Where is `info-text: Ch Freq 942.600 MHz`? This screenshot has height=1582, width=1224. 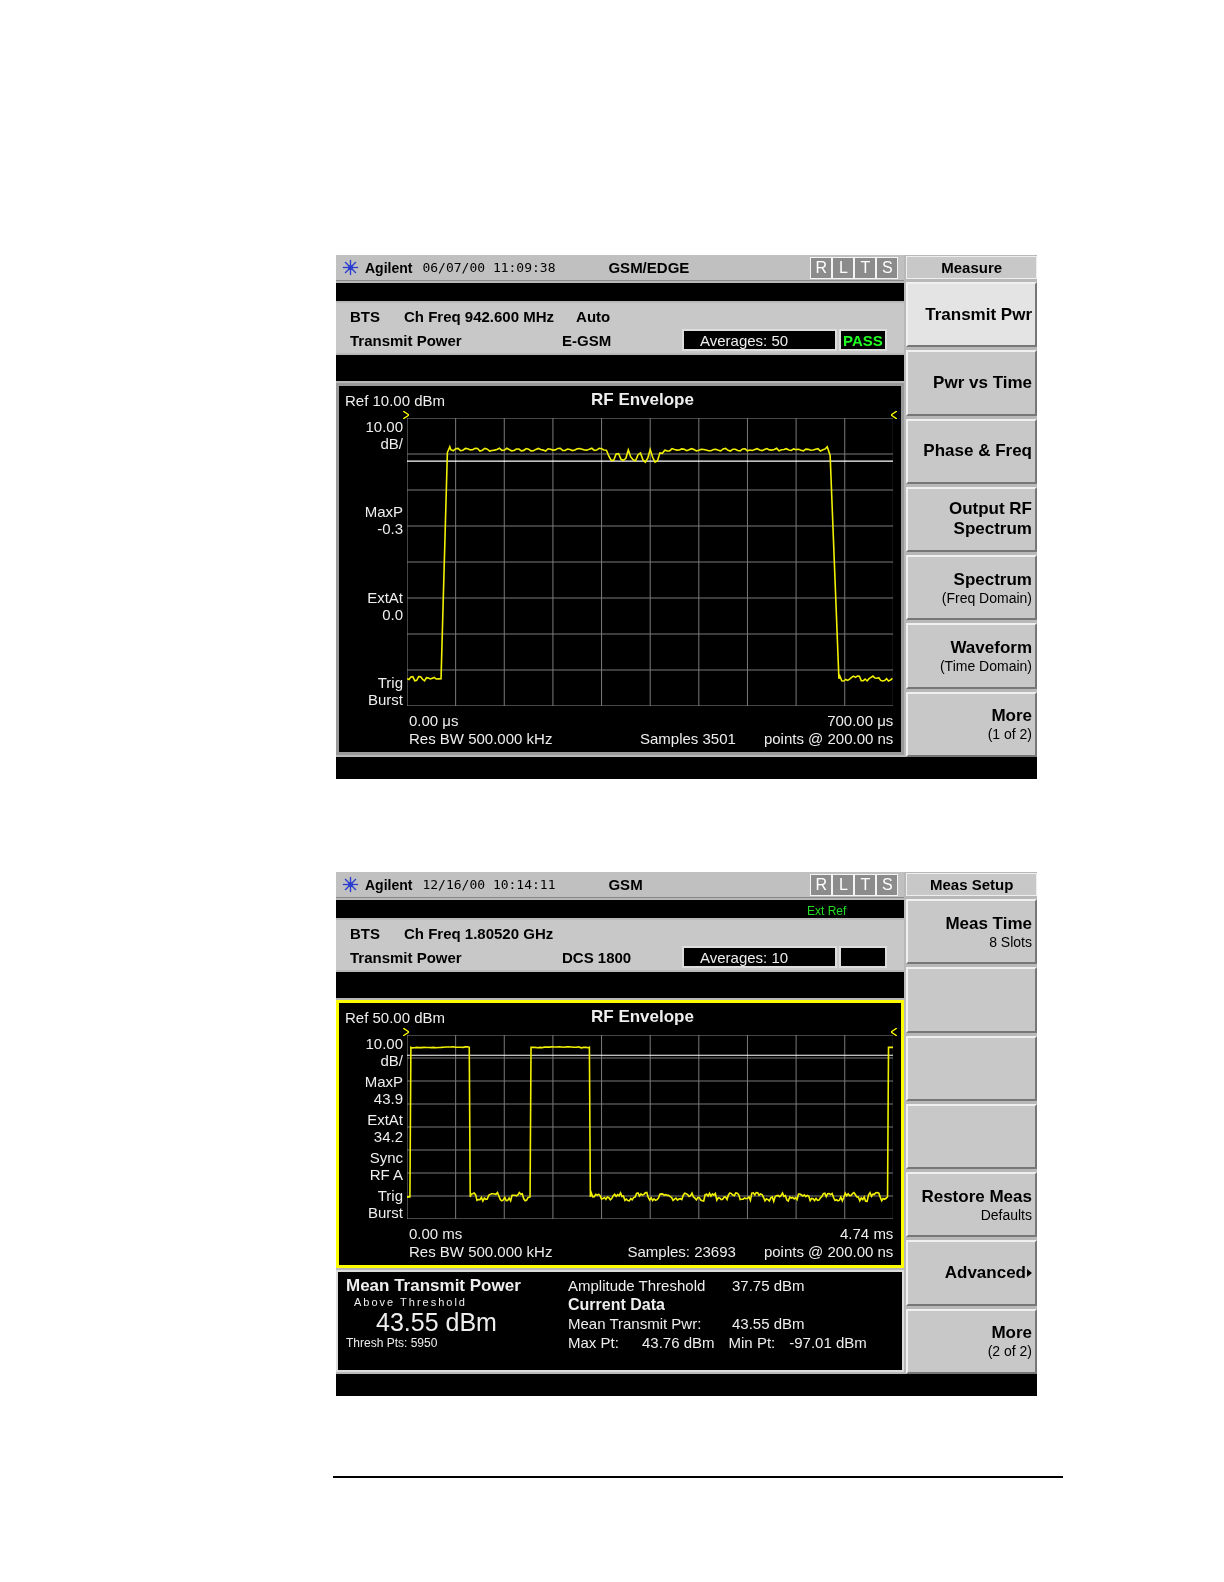 info-text: Ch Freq 942.600 MHz is located at coordinates (479, 316).